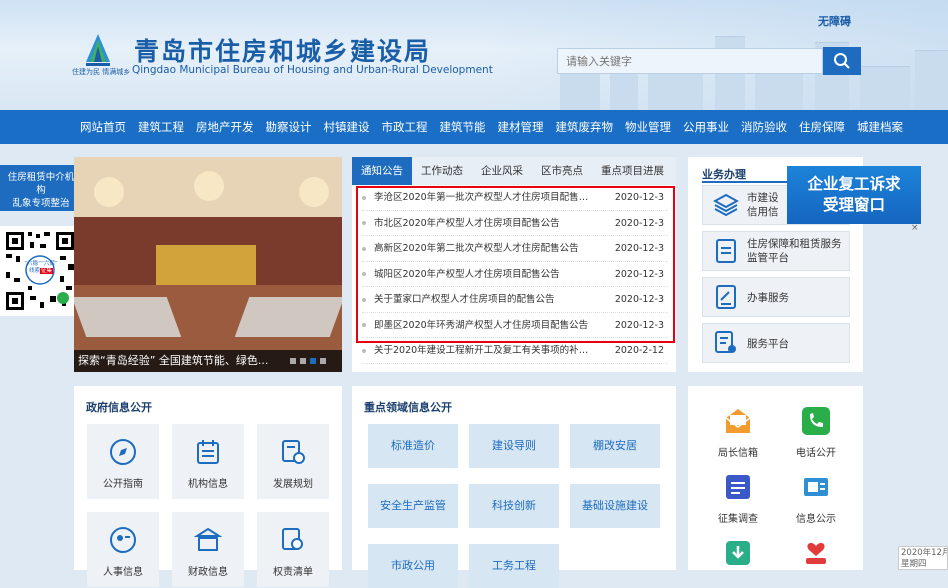 The height and width of the screenshot is (588, 948). I want to click on housing-rental-platform-button: 住房保障和租赁服务 监管平台, so click(776, 251).